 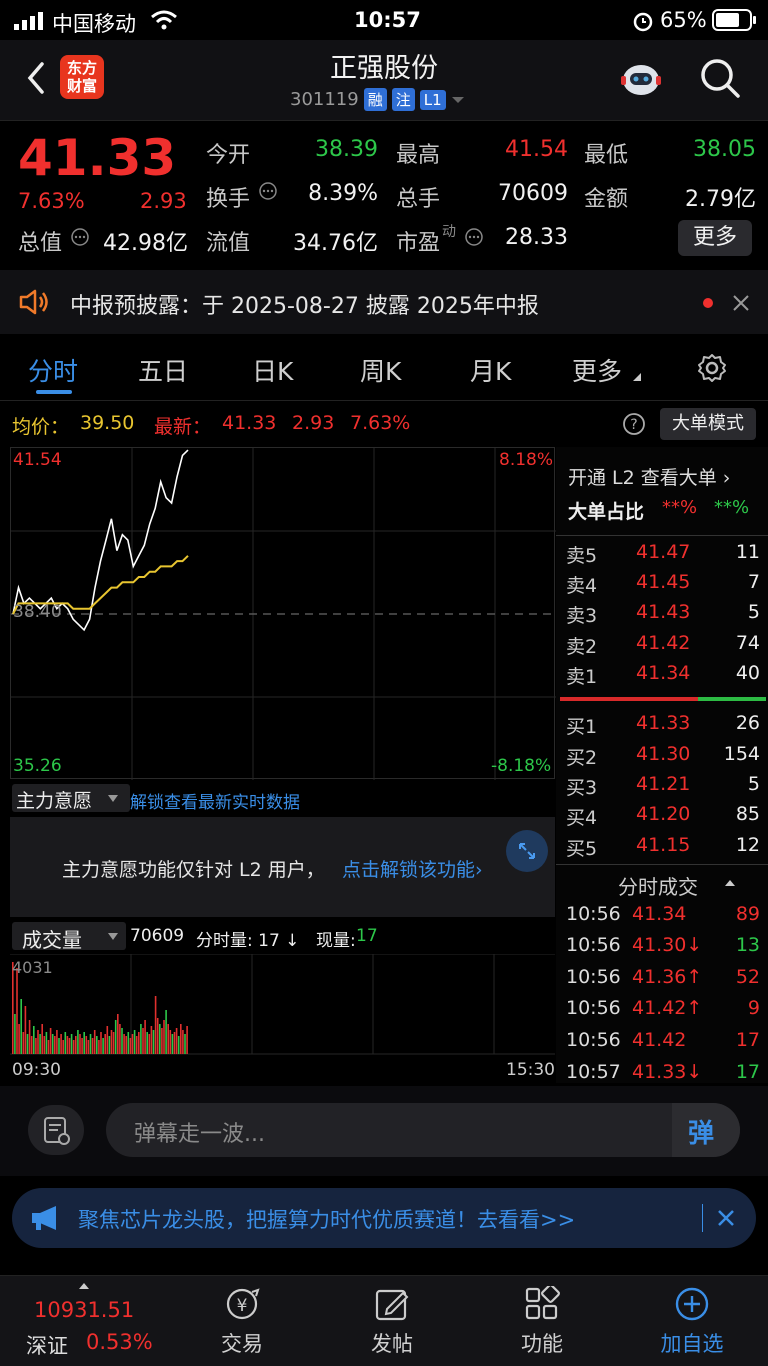 What do you see at coordinates (248, 941) in the screenshot?
I see `minute-volume: 分时量: 17 ↓` at bounding box center [248, 941].